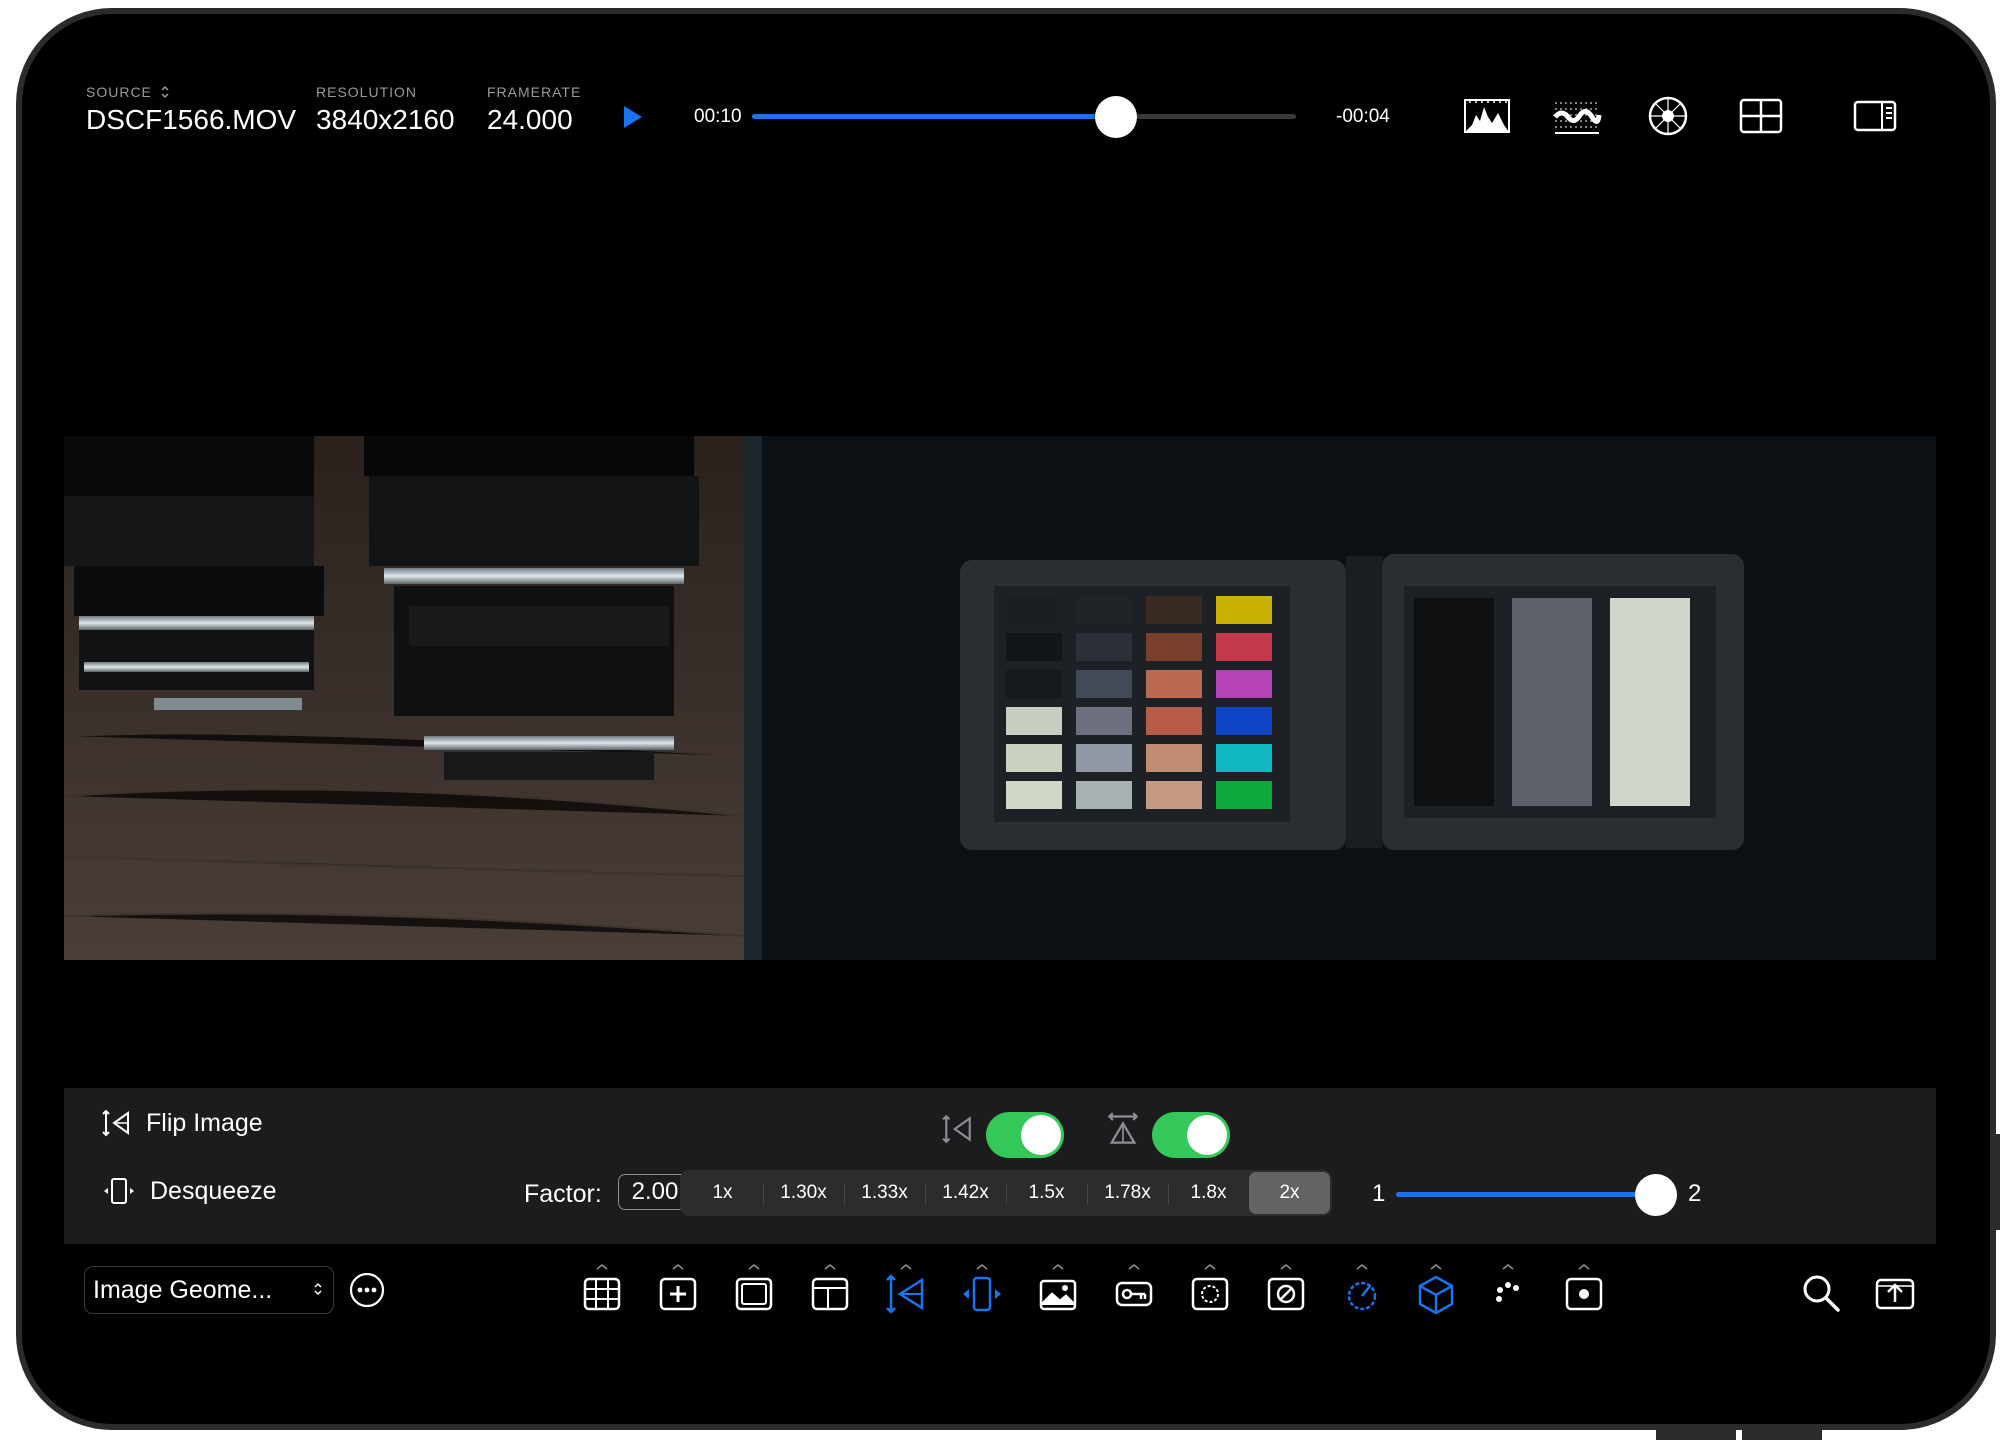 The width and height of the screenshot is (2000, 1440). I want to click on framerate-value: 24.000, so click(530, 119).